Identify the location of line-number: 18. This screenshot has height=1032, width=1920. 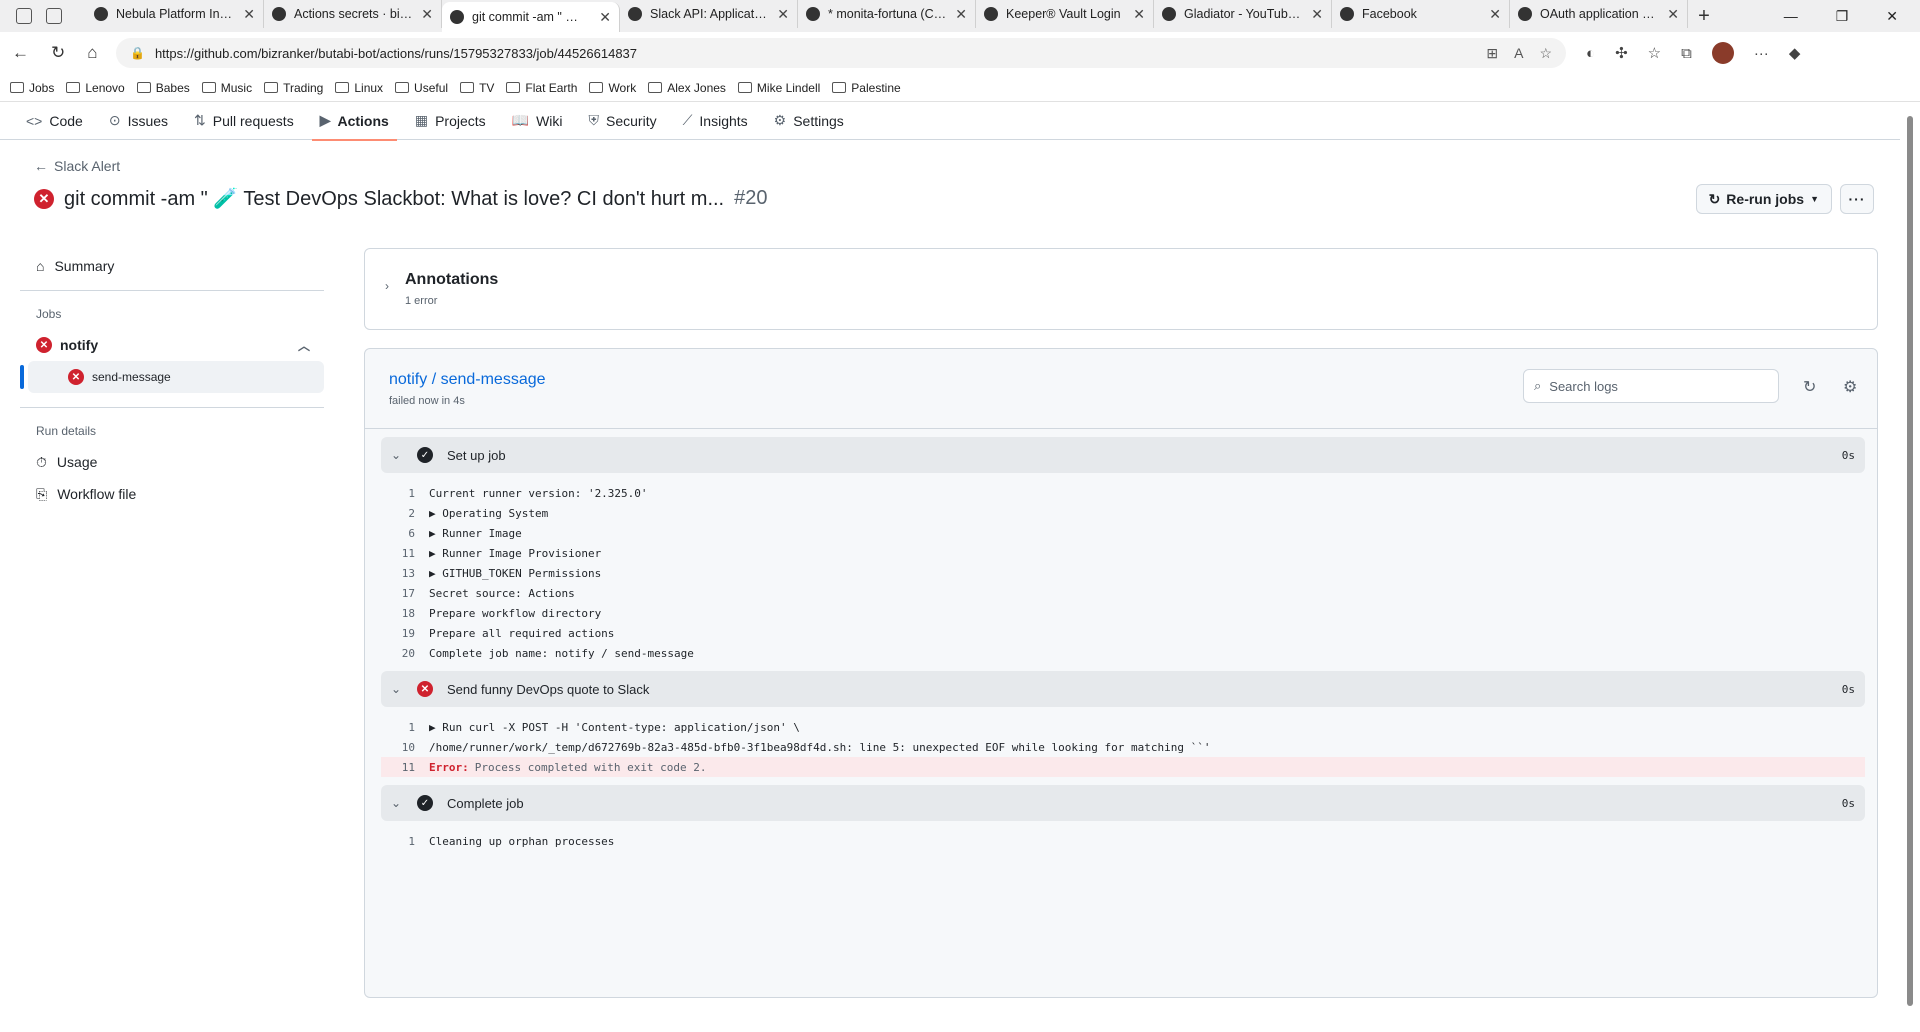
(405, 613).